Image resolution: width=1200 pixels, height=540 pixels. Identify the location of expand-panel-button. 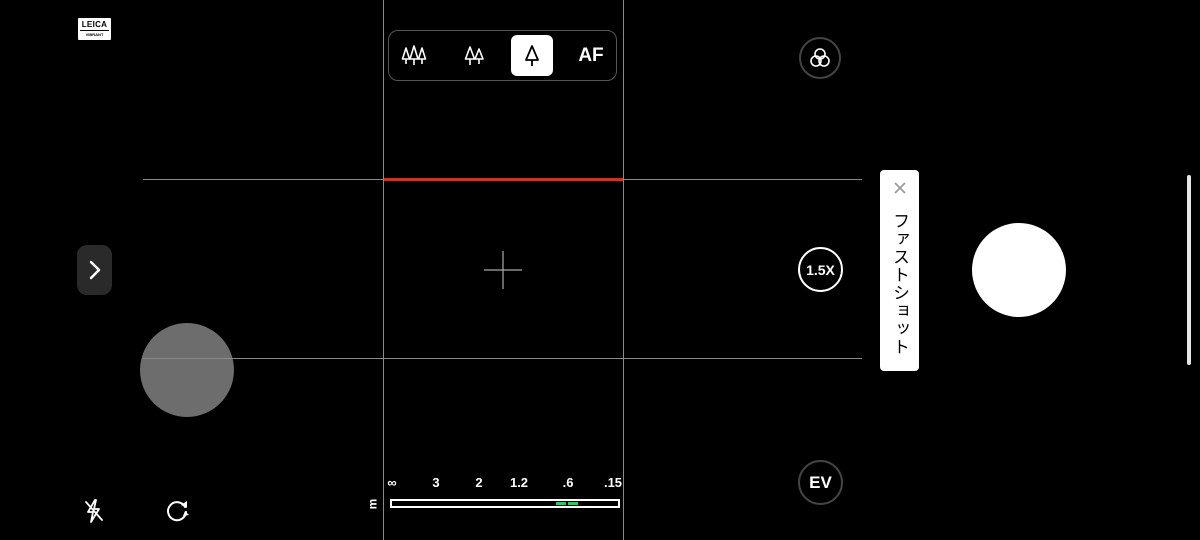
(94, 270).